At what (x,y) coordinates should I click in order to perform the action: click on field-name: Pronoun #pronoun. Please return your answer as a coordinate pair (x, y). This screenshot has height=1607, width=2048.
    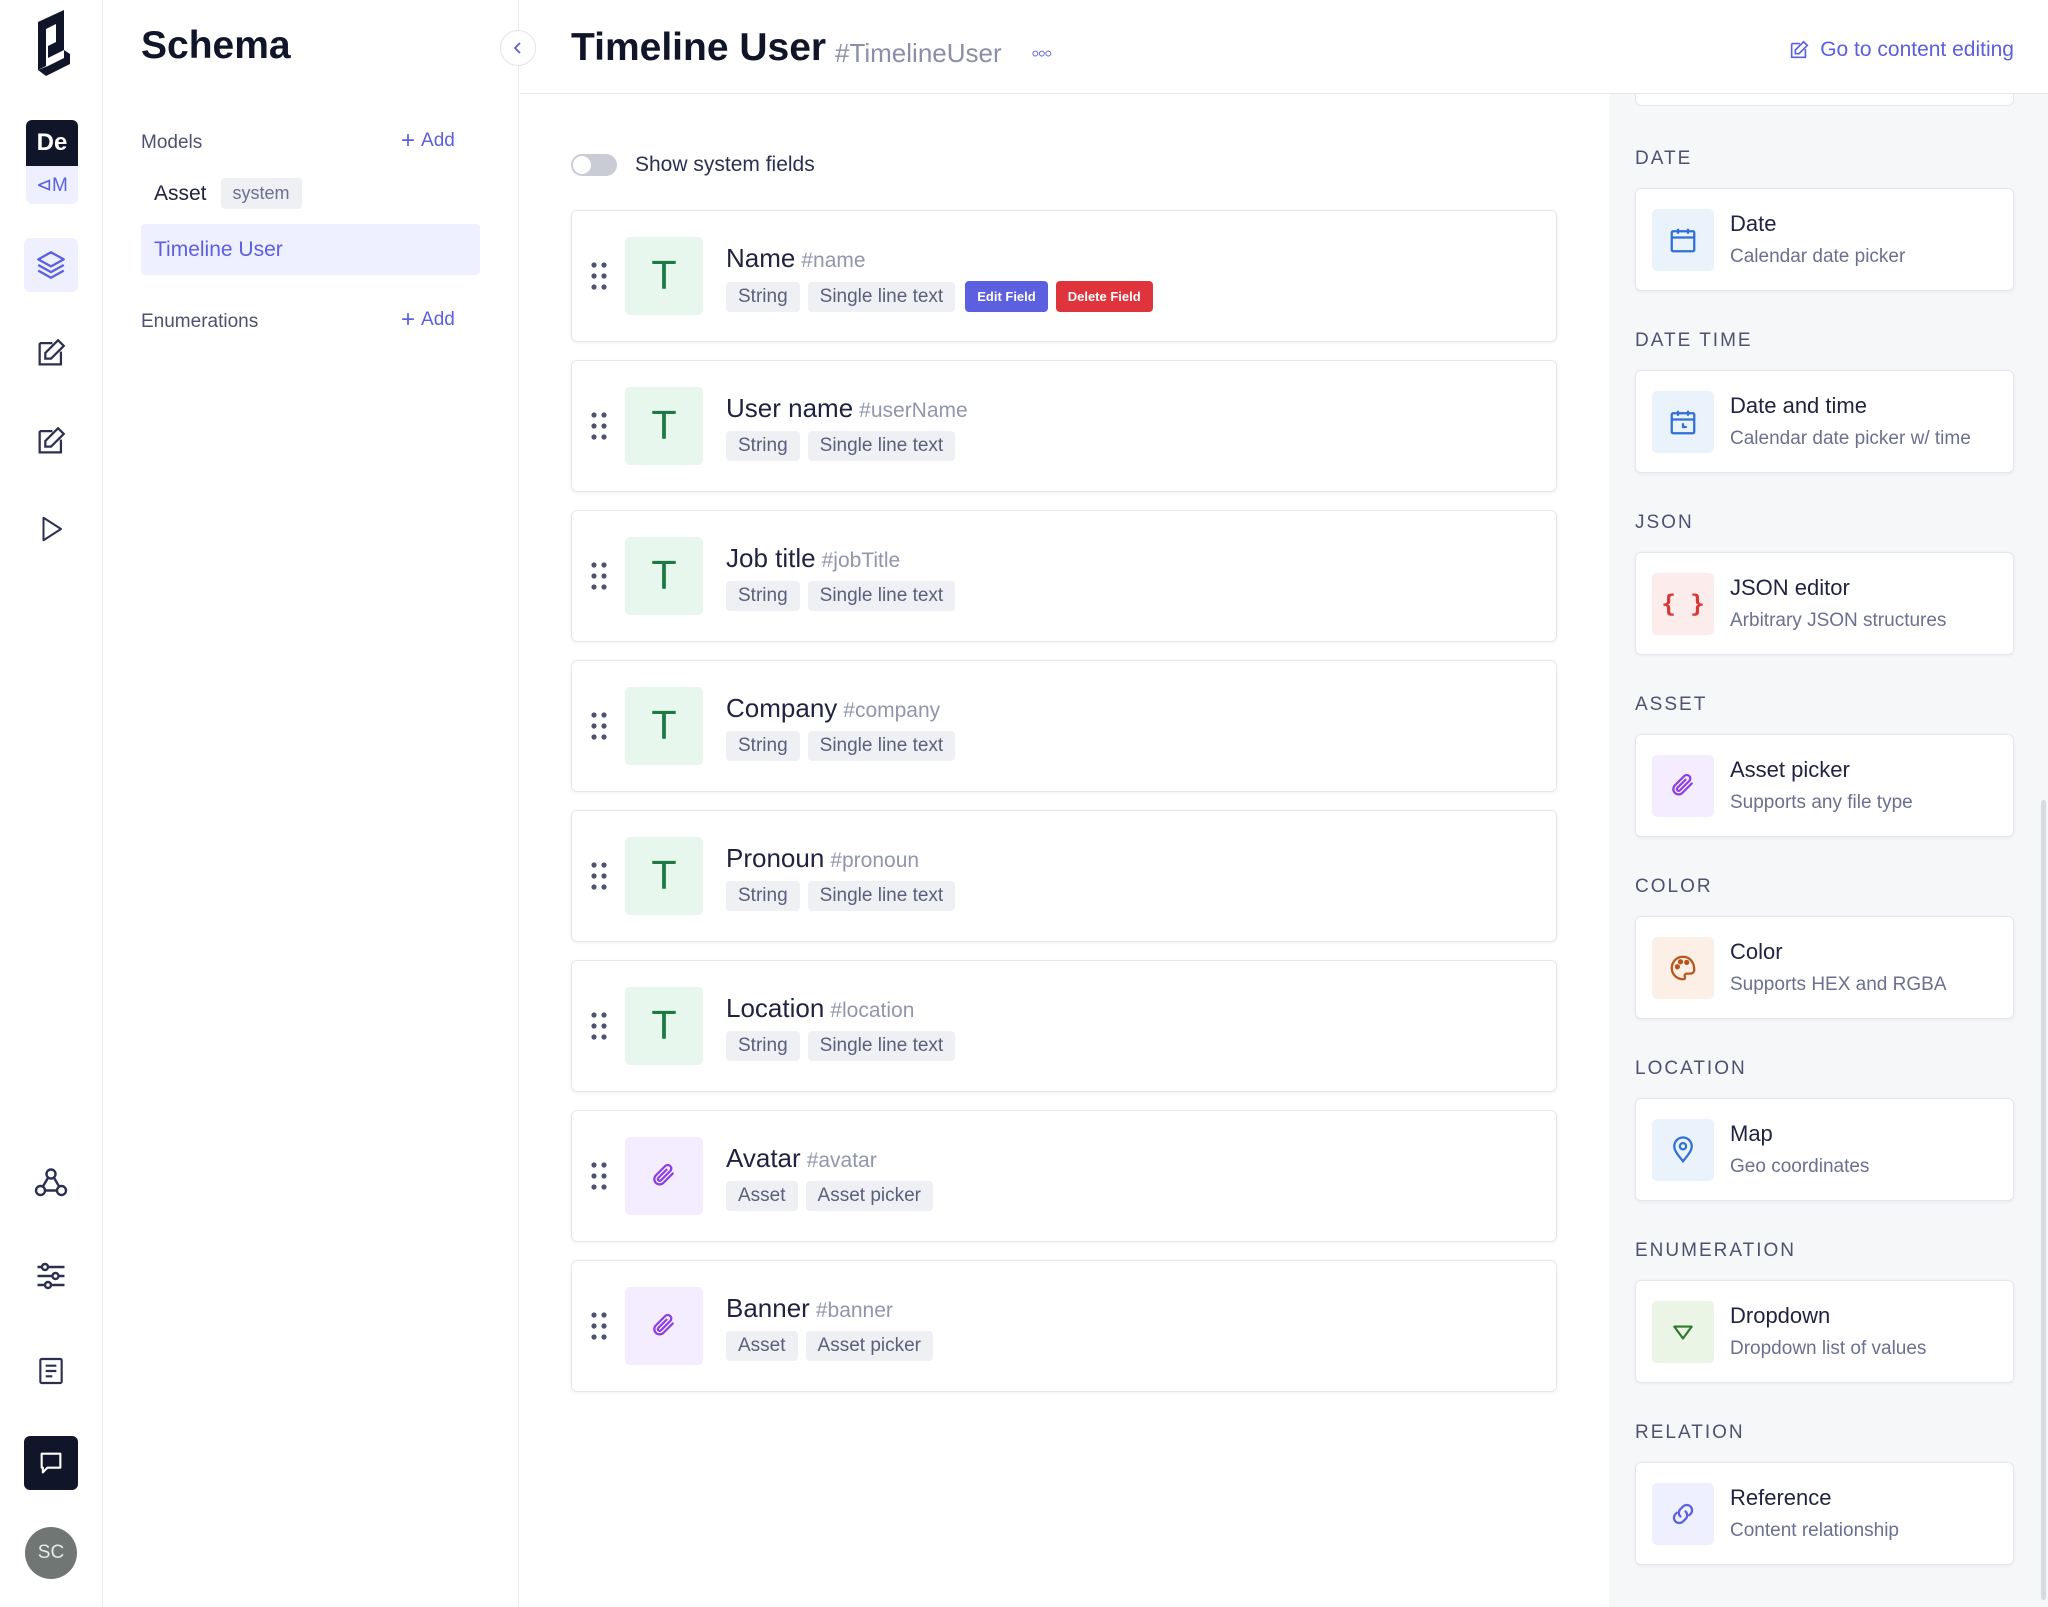
    Looking at the image, I should click on (822, 858).